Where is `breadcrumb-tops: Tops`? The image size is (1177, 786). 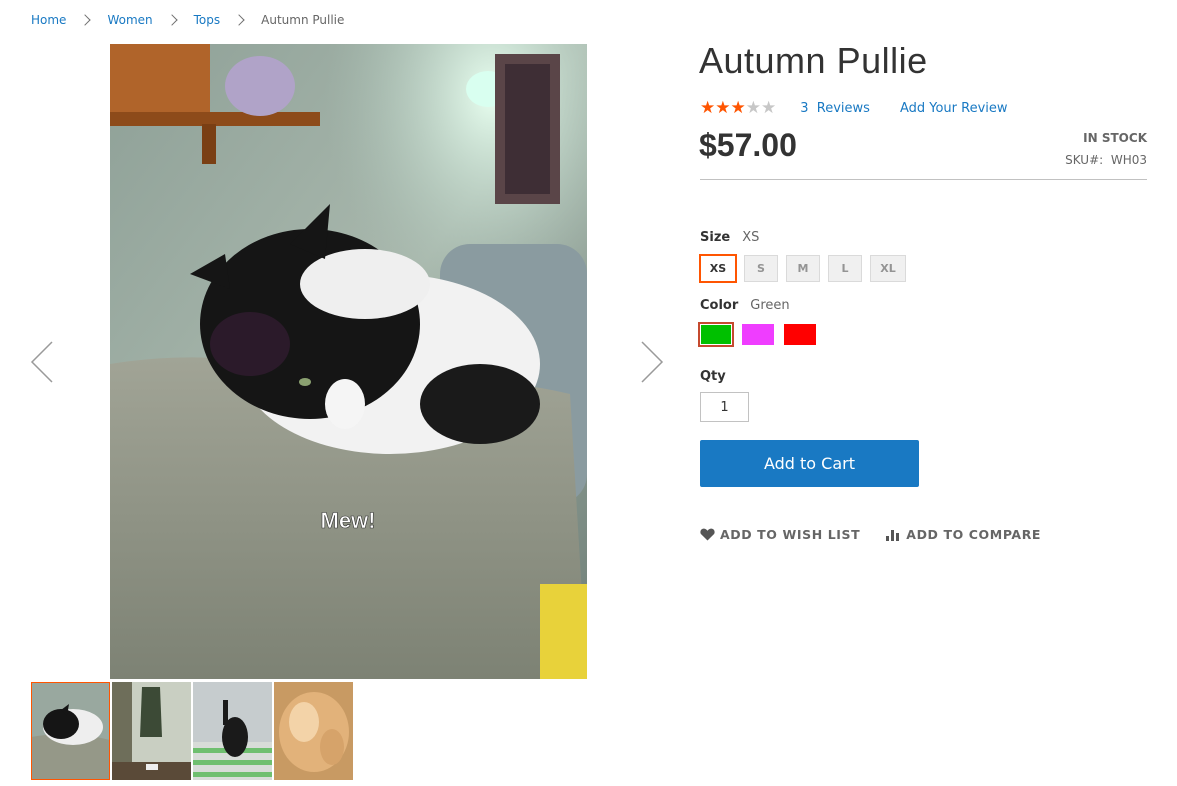 breadcrumb-tops: Tops is located at coordinates (207, 20).